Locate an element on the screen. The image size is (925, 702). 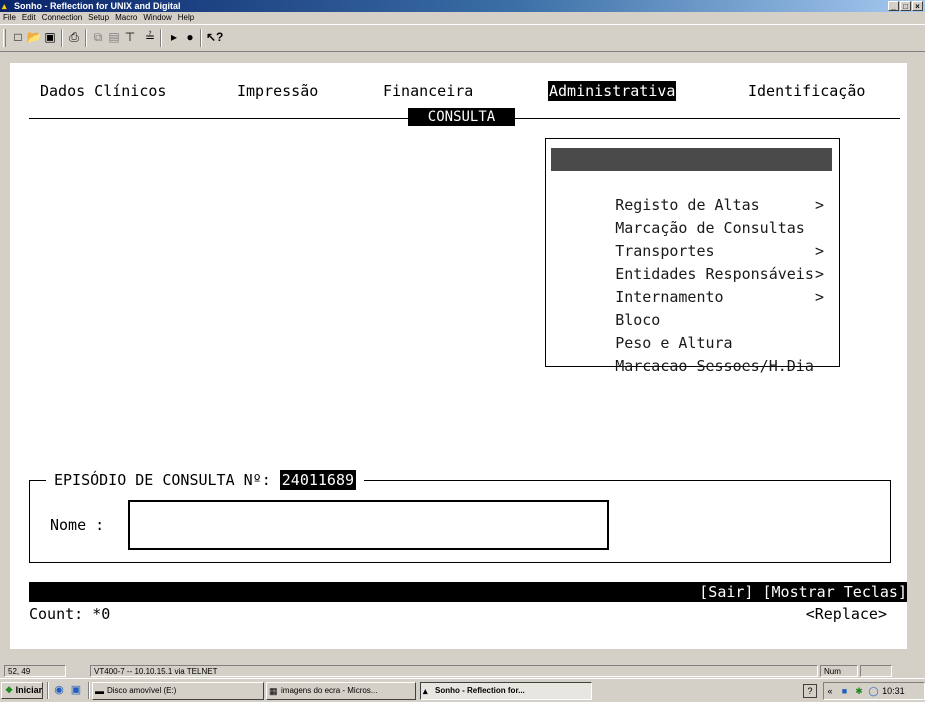
menu-identificacao: Identificação is located at coordinates (806, 91).